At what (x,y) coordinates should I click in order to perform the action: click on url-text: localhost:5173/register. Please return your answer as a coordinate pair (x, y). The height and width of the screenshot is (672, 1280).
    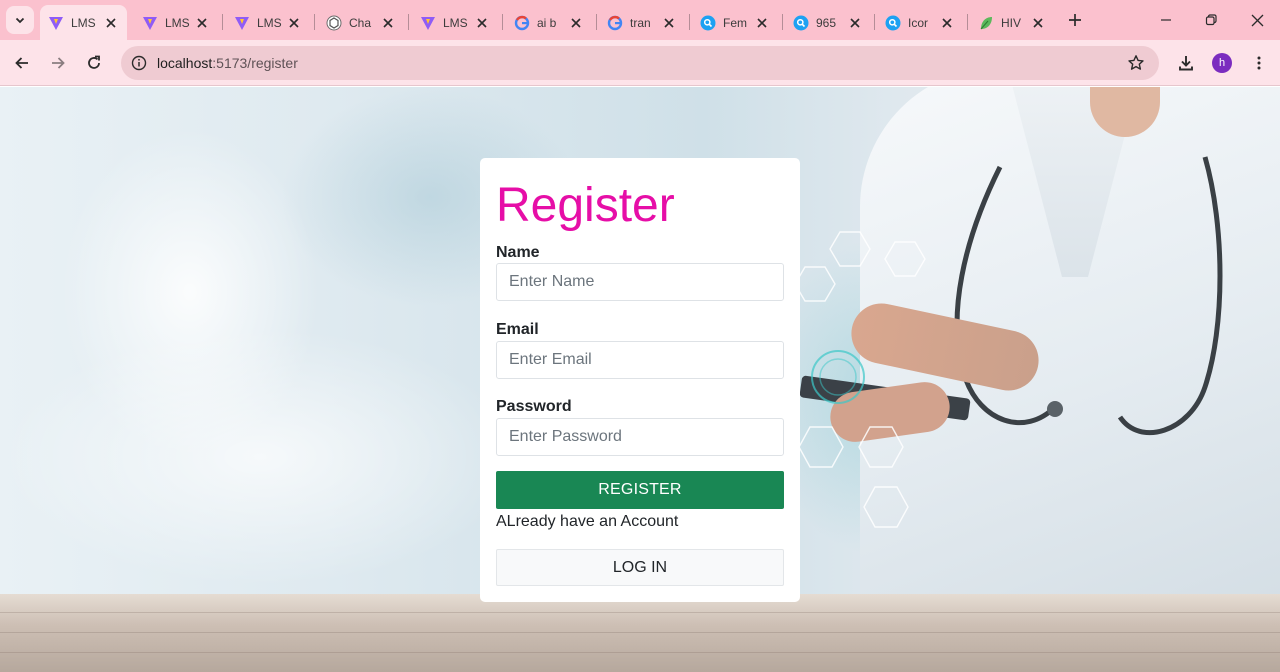
    Looking at the image, I should click on (227, 63).